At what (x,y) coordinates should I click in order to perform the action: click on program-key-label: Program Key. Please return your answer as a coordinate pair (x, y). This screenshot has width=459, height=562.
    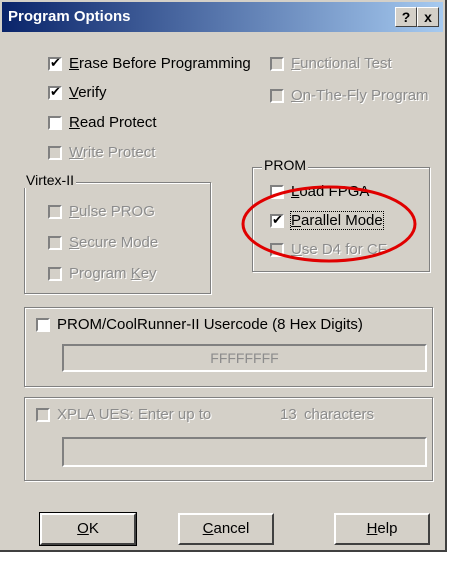
    Looking at the image, I should click on (113, 273).